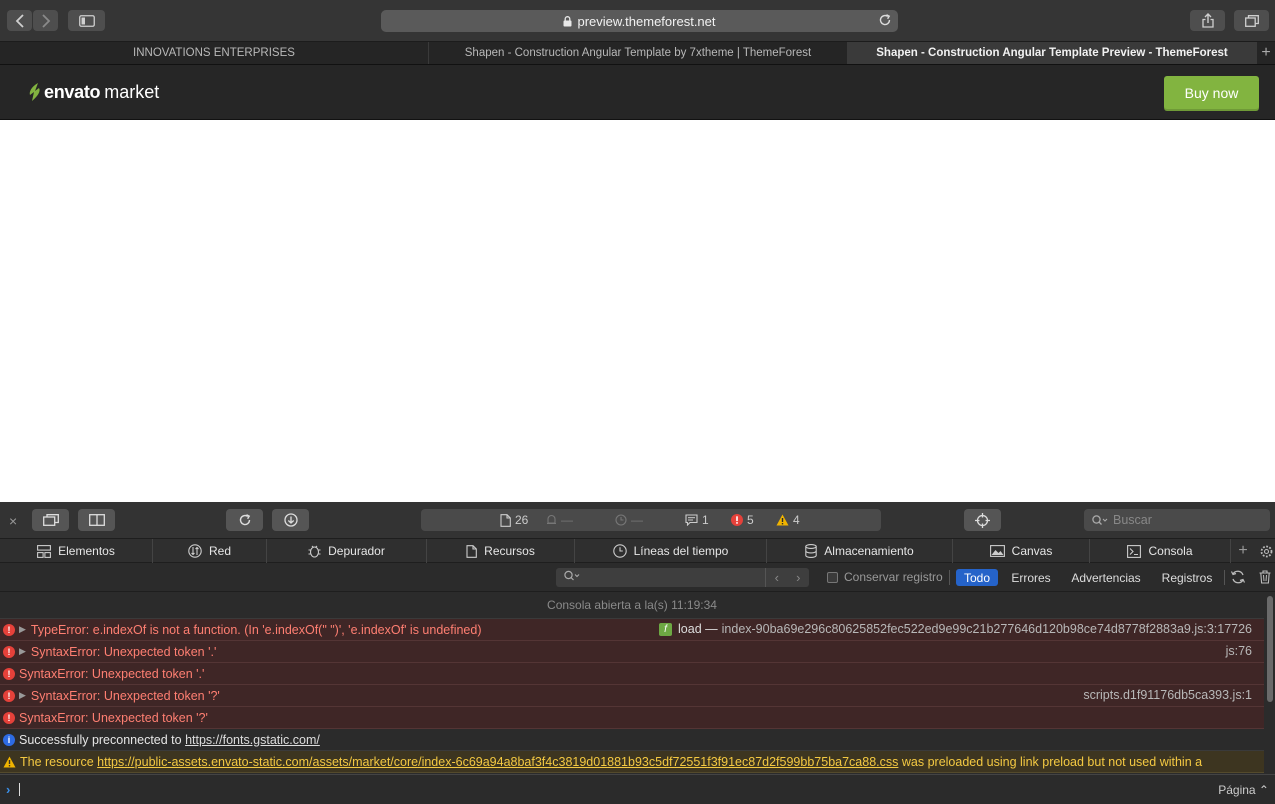 This screenshot has width=1275, height=804. What do you see at coordinates (522, 520) in the screenshot?
I see `resources-value: 26` at bounding box center [522, 520].